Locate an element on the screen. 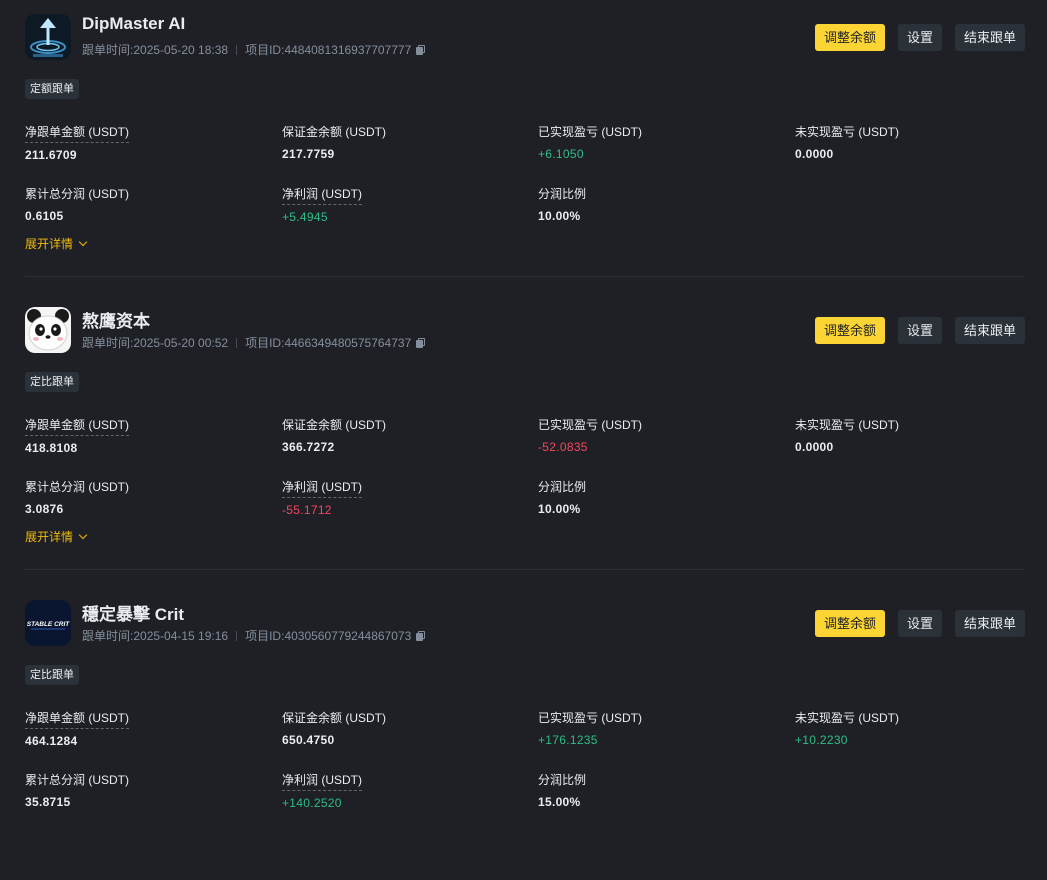 Image resolution: width=1047 pixels, height=880 pixels. realized-pnl-stat: 已实现盈亏 (USDT) -52.0835 is located at coordinates (658, 435).